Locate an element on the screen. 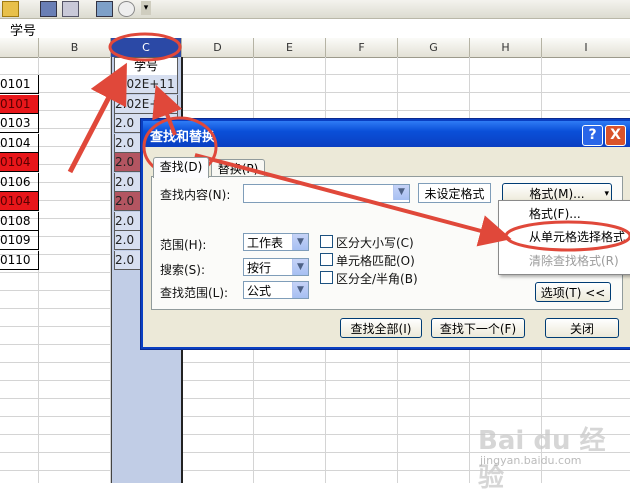 The height and width of the screenshot is (494, 630). look-in-select: 公式 ▼ is located at coordinates (276, 290).